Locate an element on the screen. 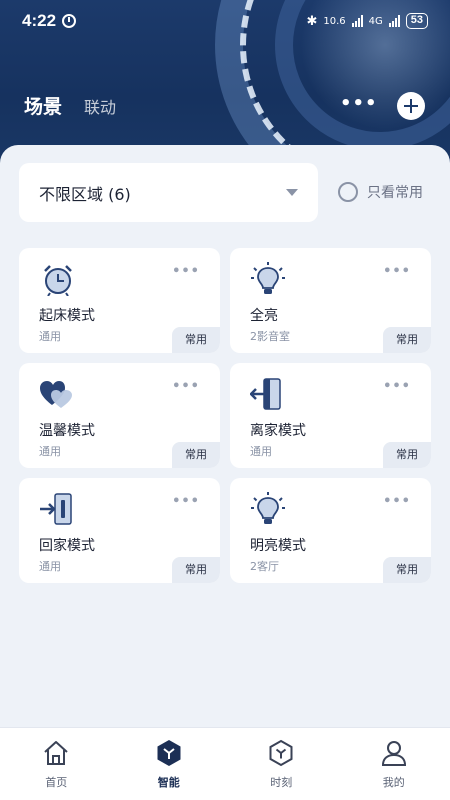 The image size is (450, 800). scene-card: ••• 回家模式 通用 常用 is located at coordinates (119, 530).